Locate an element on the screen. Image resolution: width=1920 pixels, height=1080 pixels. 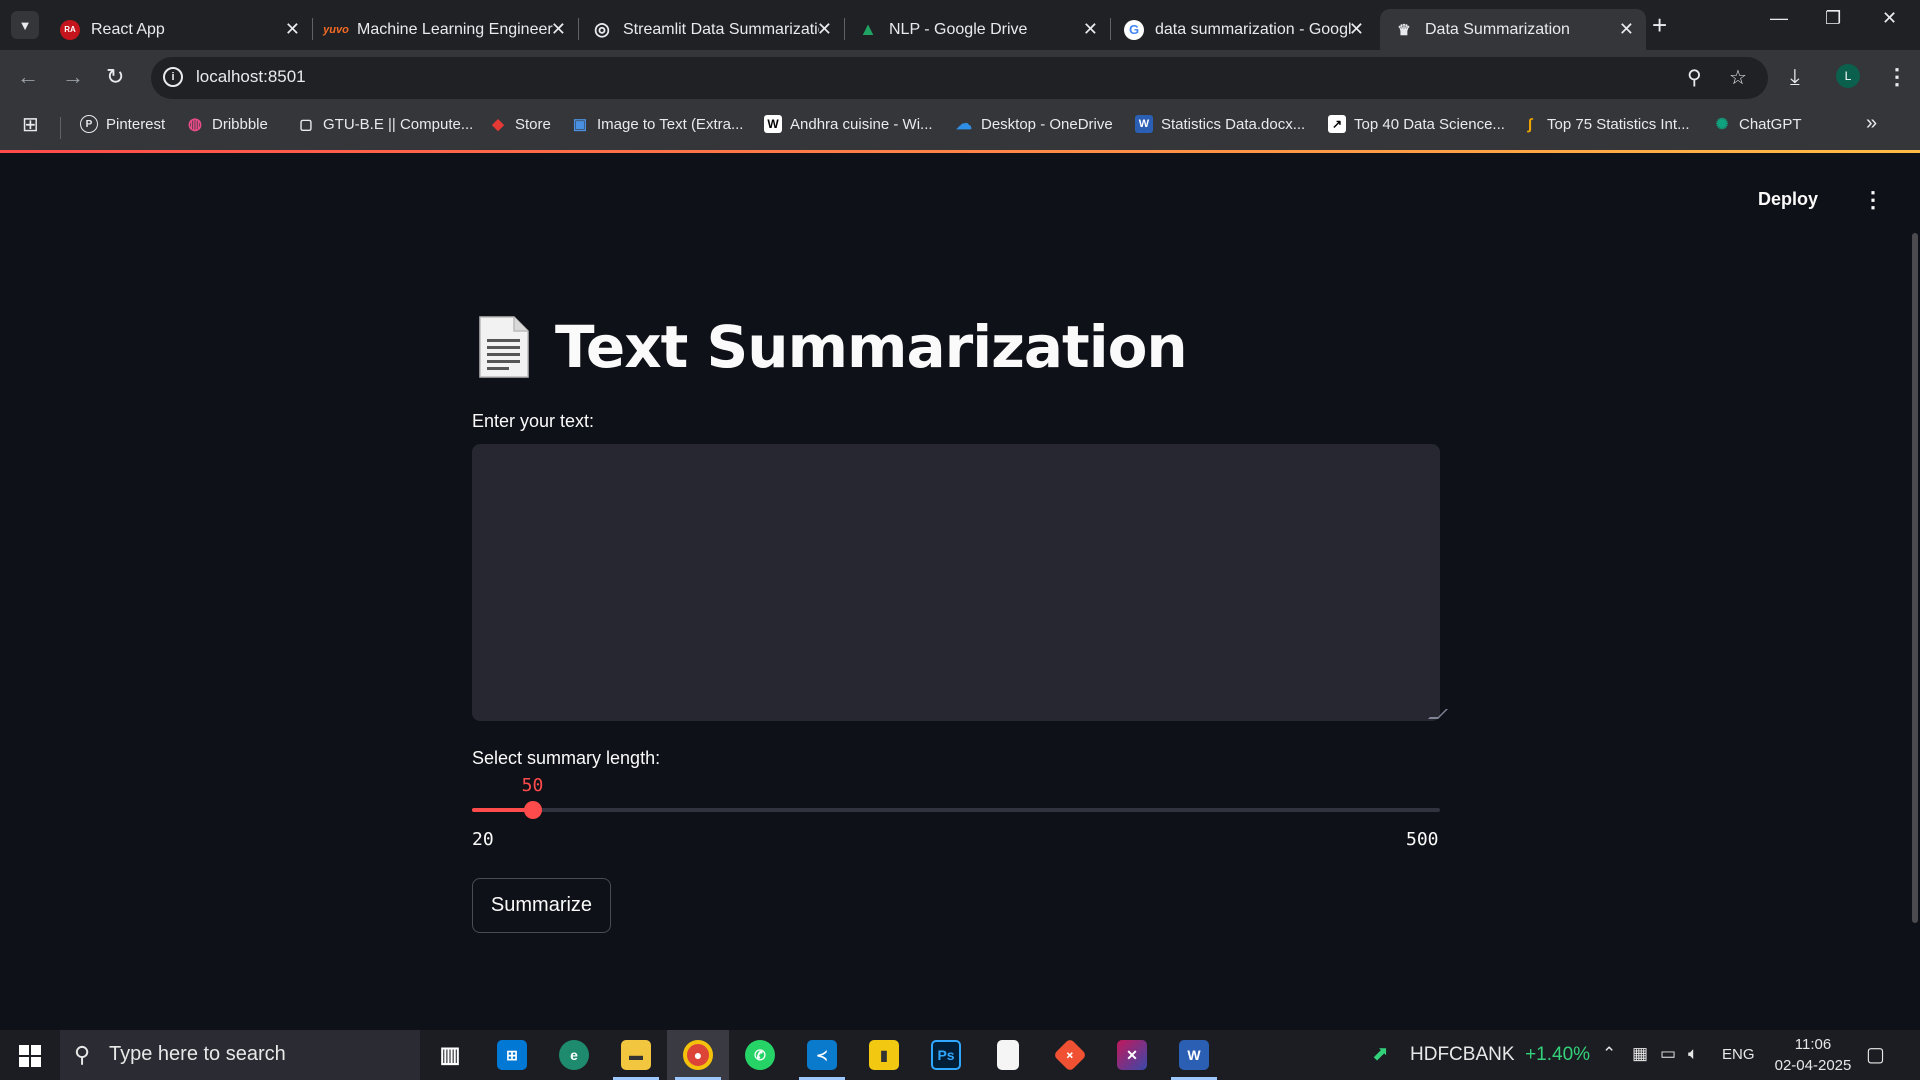
scrollbar is located at coordinates (1915, 578).